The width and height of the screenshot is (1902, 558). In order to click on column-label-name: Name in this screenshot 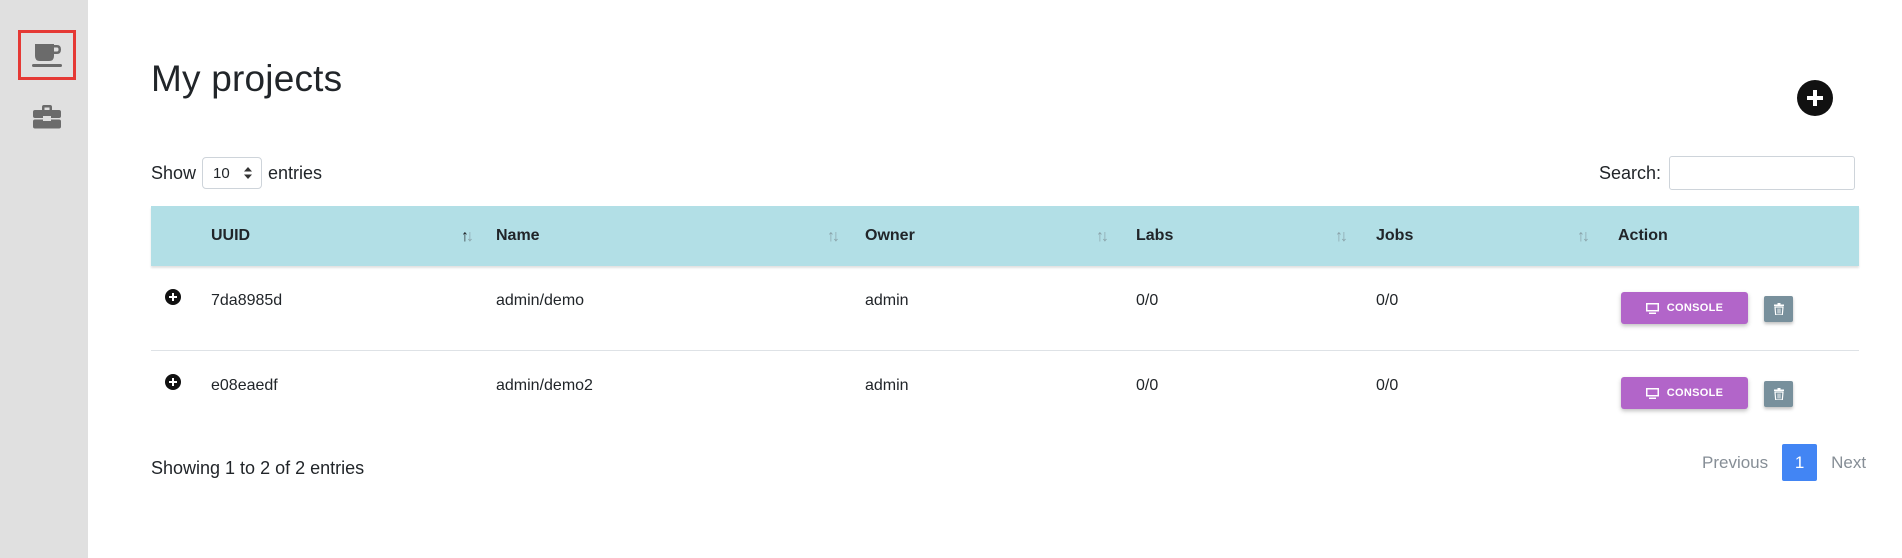, I will do `click(518, 235)`.